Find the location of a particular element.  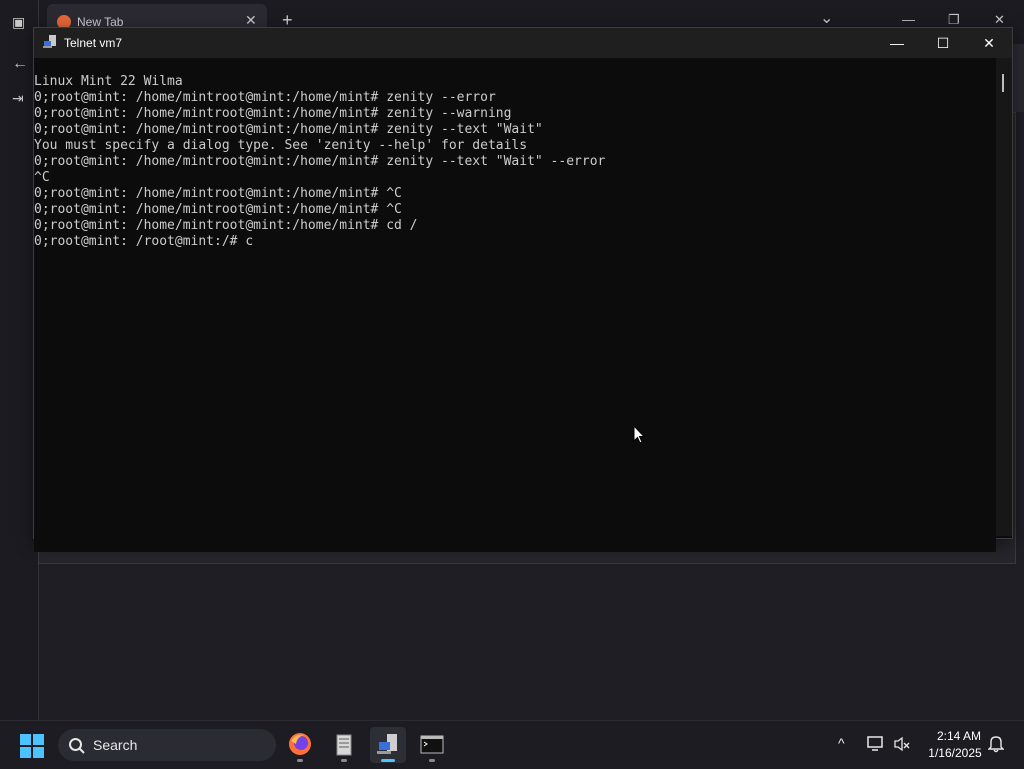

search-icon is located at coordinates (77, 746).